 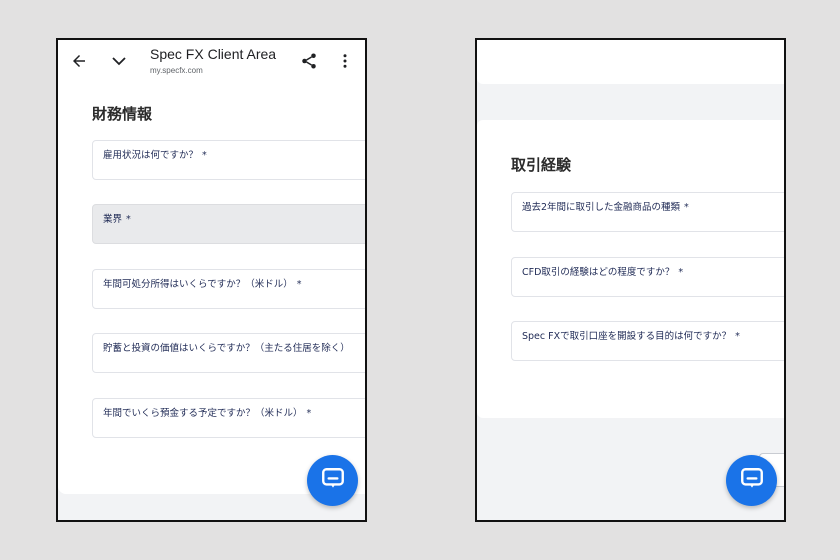 I want to click on field-label: CFD取引の経験はどの程度ですか？ *, so click(x=603, y=272).